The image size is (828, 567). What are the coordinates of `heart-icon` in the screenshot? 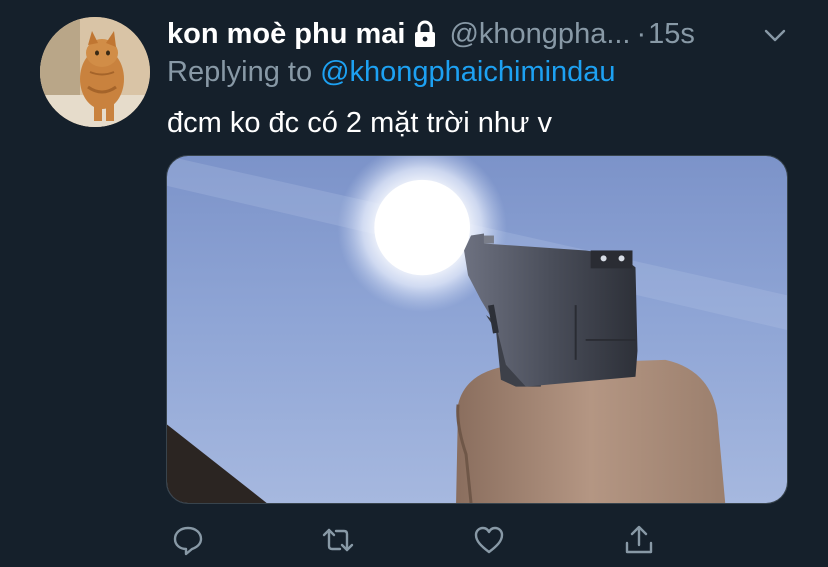 It's located at (489, 540).